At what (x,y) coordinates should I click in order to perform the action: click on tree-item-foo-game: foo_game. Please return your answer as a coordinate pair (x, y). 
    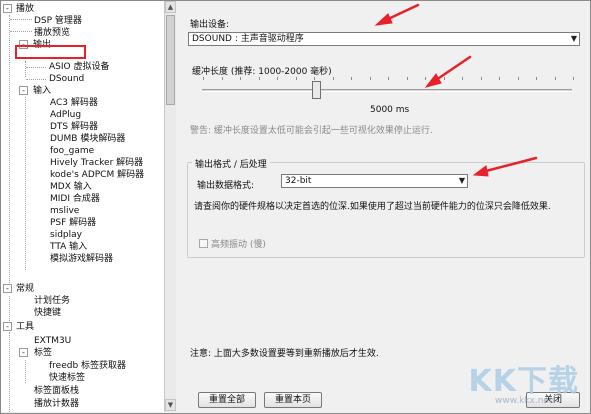
    Looking at the image, I should click on (72, 151).